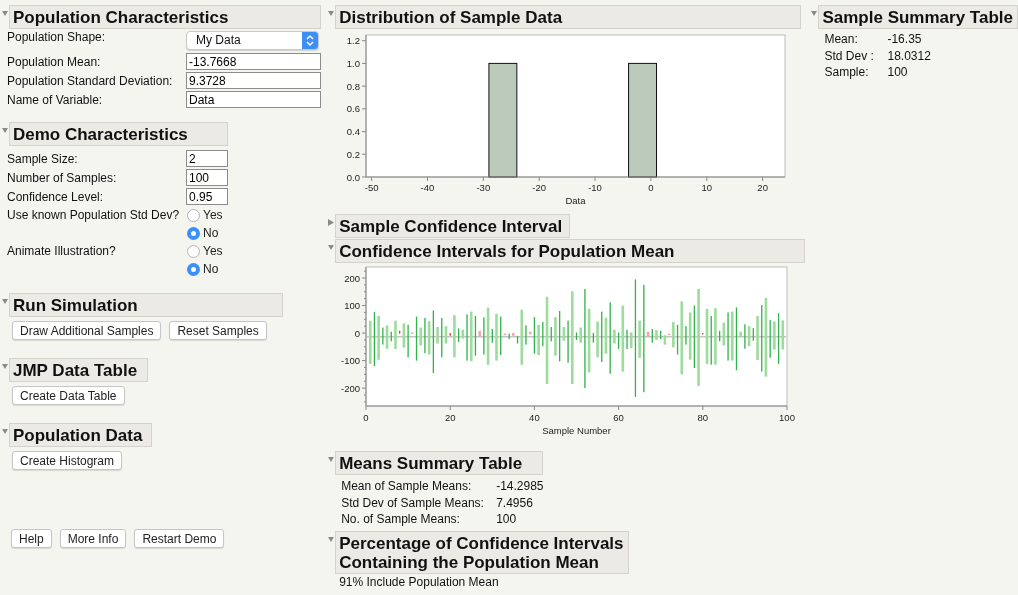 Image resolution: width=1018 pixels, height=595 pixels. What do you see at coordinates (353, 132) in the screenshot?
I see `tick-label: 0.4` at bounding box center [353, 132].